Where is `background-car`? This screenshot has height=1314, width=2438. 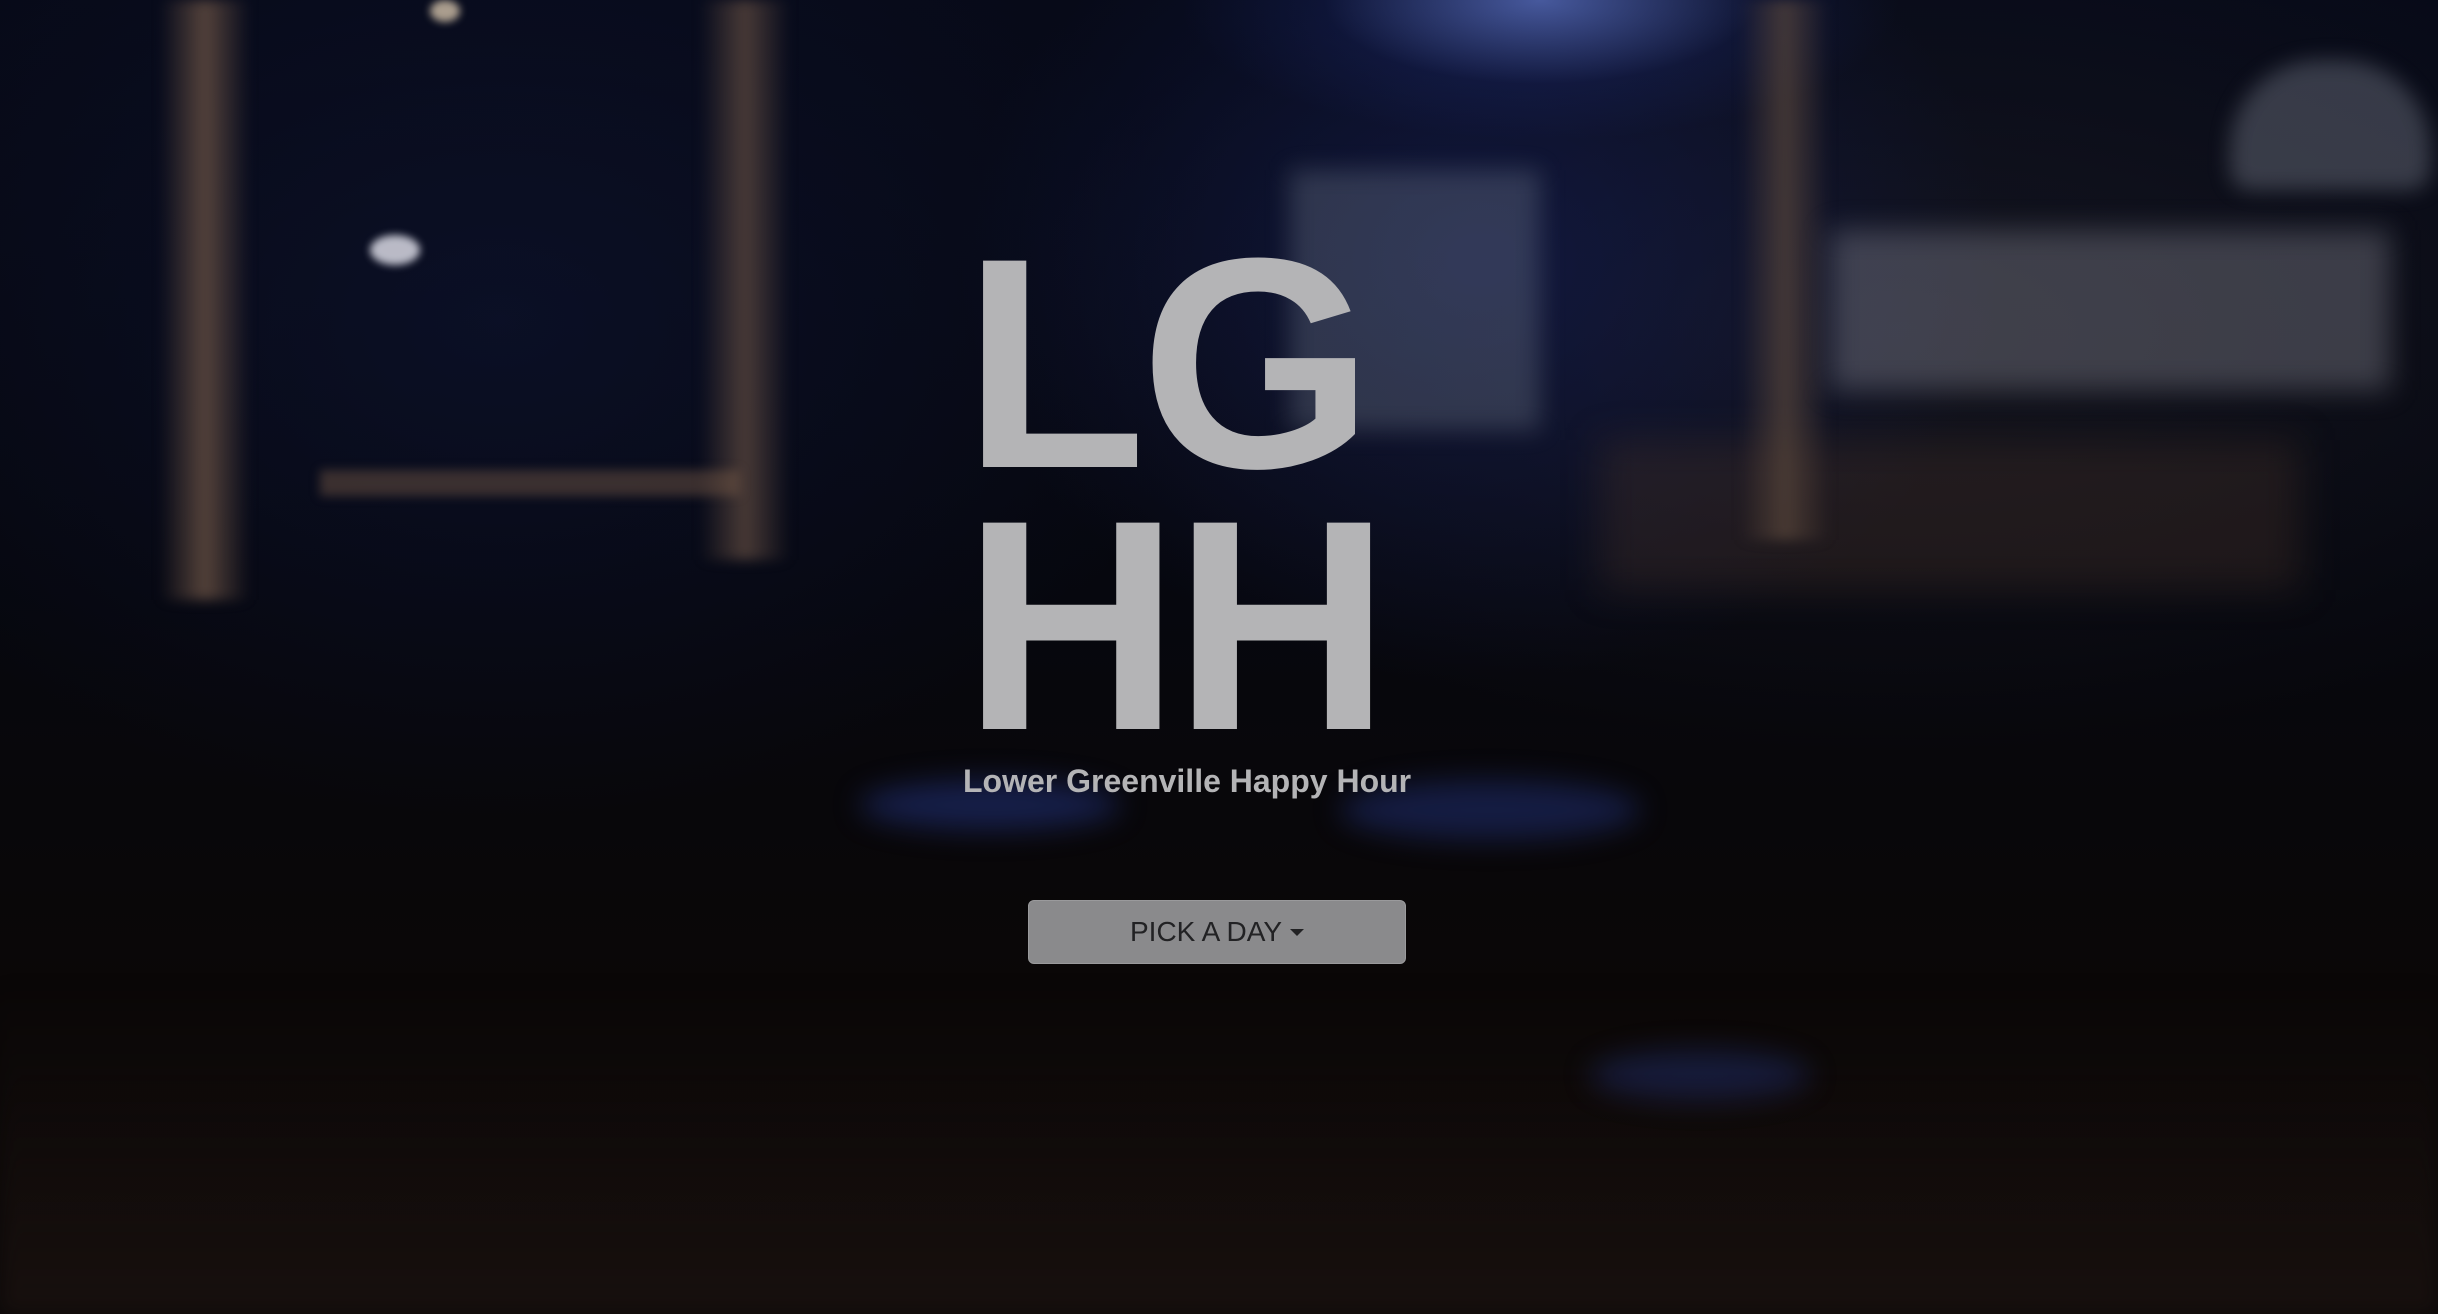 background-car is located at coordinates (2330, 125).